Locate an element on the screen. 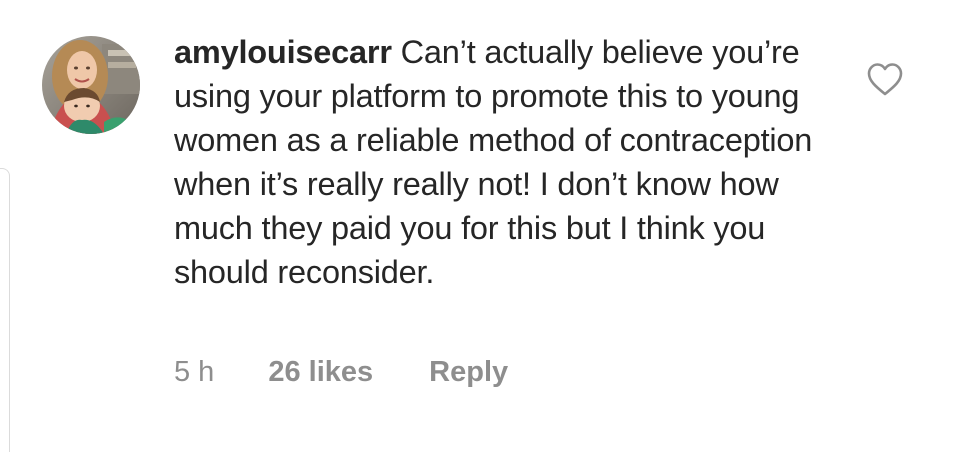  comment-meta: 5 h 26 likes Reply is located at coordinates (341, 372).